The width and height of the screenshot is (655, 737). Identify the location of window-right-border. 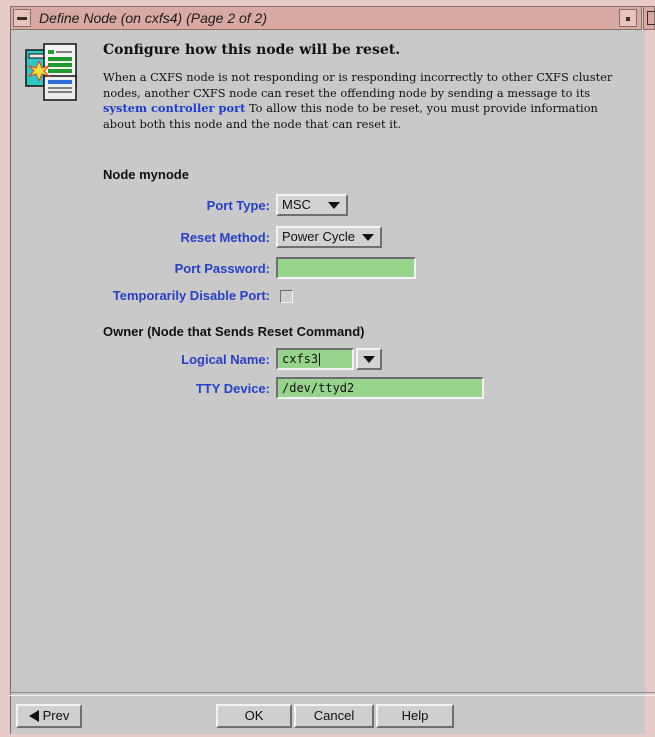
(650, 383).